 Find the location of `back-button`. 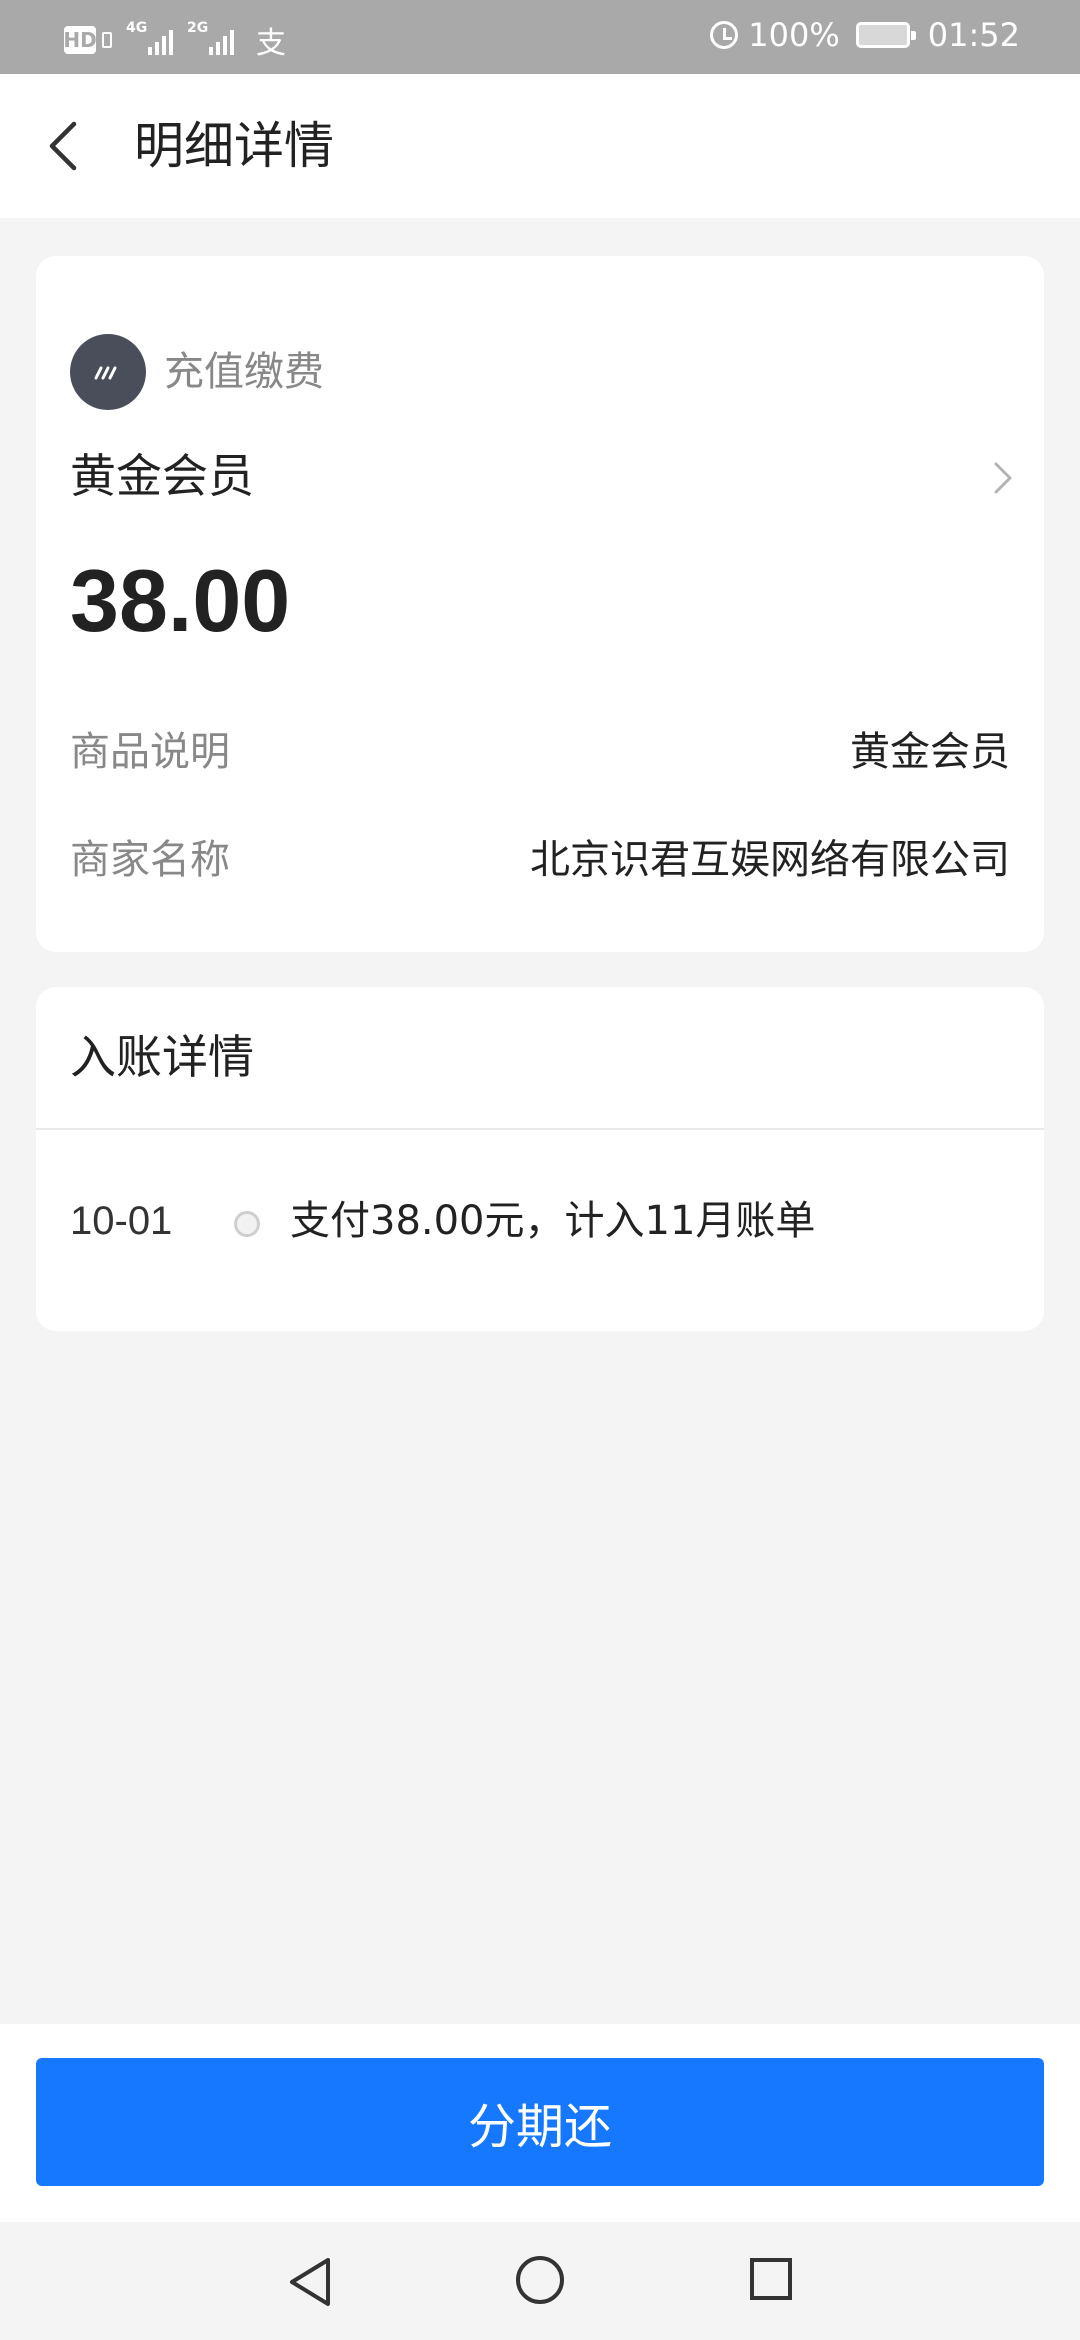

back-button is located at coordinates (66, 146).